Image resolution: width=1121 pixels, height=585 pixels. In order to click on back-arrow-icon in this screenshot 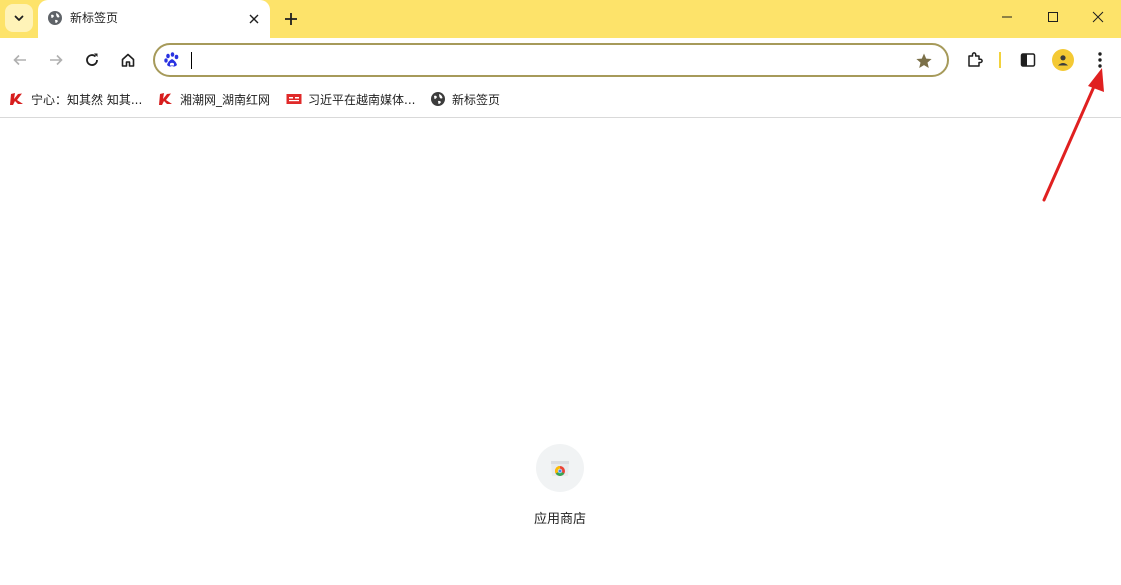, I will do `click(19, 60)`.